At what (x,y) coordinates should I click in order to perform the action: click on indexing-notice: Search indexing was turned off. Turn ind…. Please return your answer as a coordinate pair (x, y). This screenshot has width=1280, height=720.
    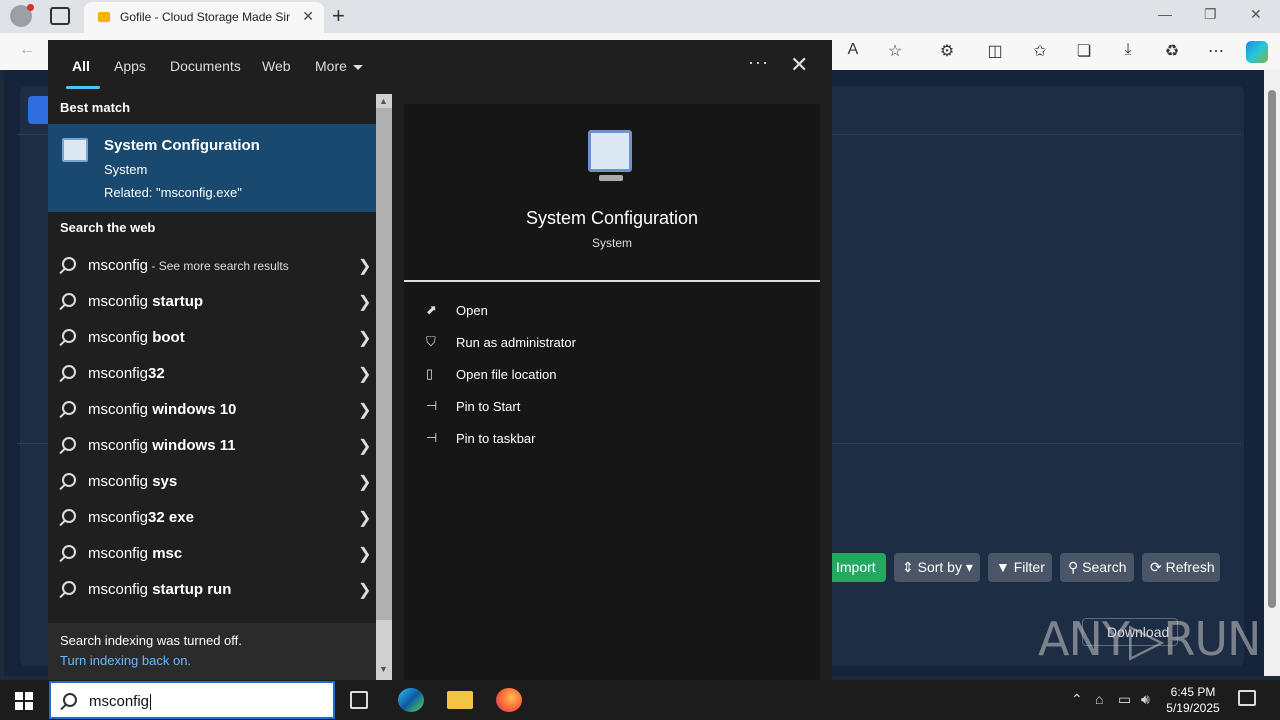
    Looking at the image, I should click on (212, 651).